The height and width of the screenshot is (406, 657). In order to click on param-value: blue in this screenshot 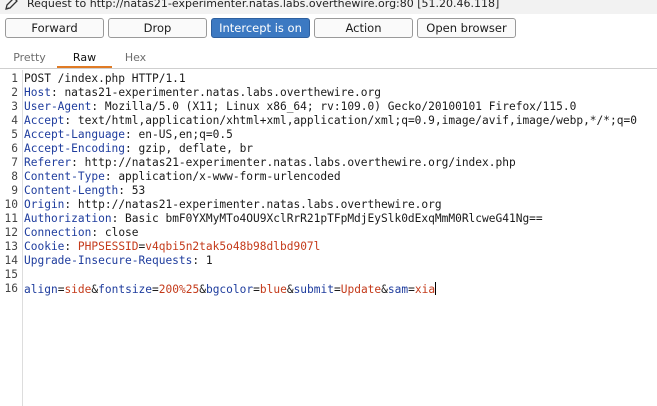, I will do `click(273, 289)`.